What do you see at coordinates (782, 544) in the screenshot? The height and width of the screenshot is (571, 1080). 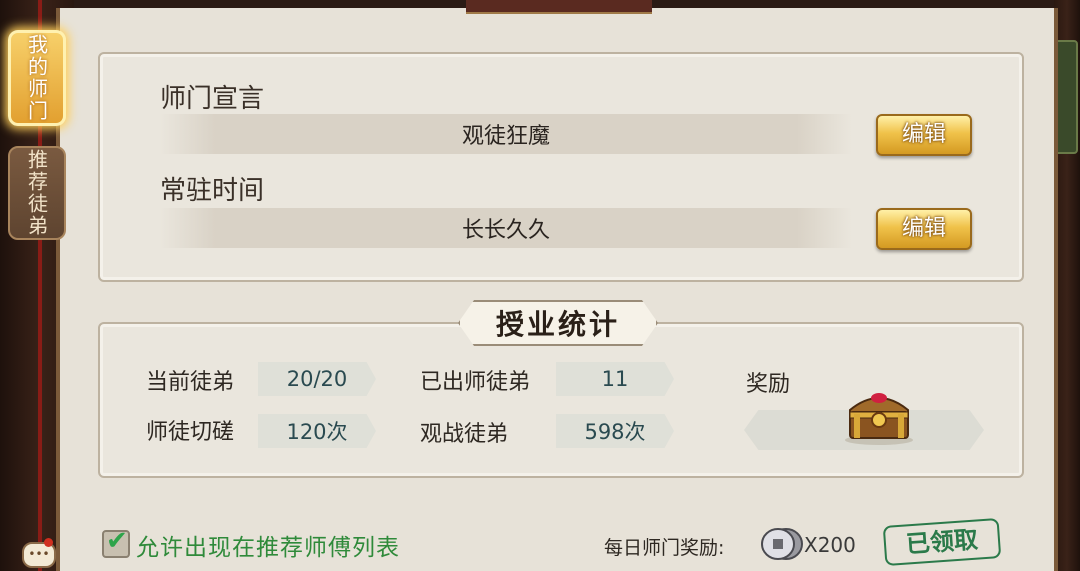 I see `silver-coin-icon` at bounding box center [782, 544].